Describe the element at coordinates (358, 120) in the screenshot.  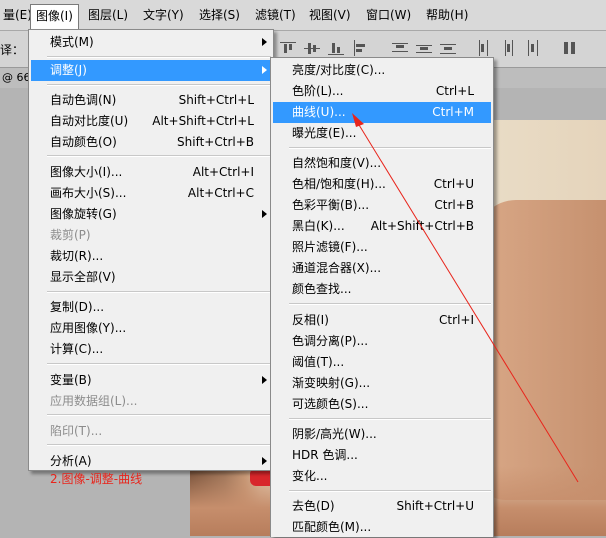
I see `annotation-arrow-head` at that location.